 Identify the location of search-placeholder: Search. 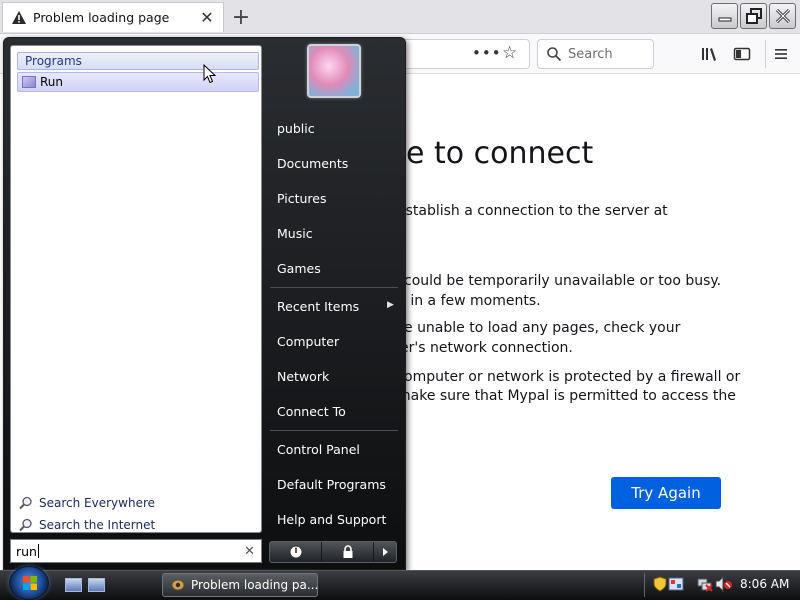
(590, 54).